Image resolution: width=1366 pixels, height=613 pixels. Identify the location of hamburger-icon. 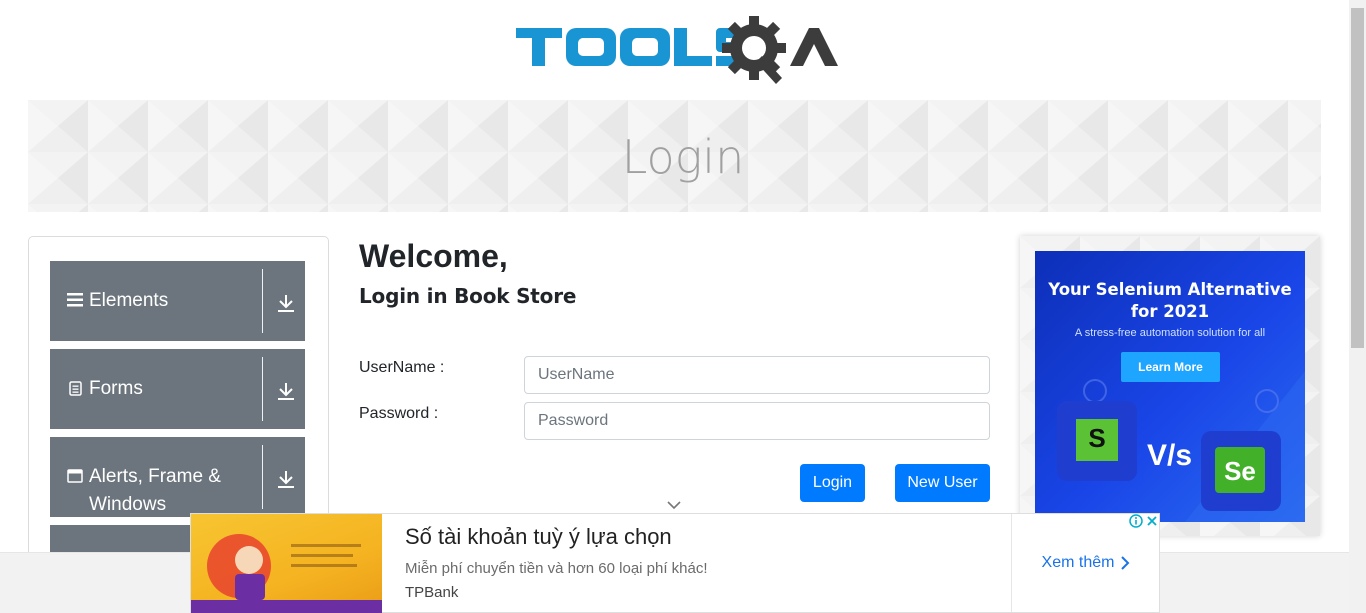
(75, 300).